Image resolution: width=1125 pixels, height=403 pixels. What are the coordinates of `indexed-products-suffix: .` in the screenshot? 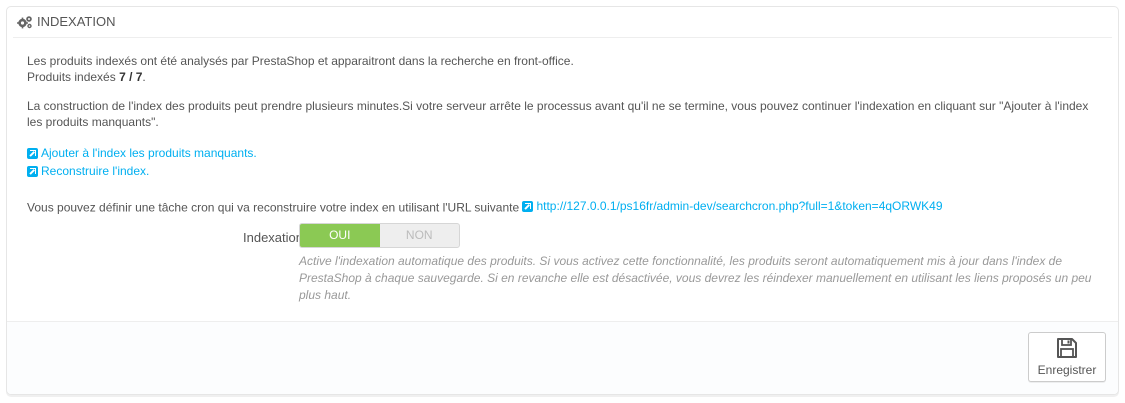 It's located at (144, 77).